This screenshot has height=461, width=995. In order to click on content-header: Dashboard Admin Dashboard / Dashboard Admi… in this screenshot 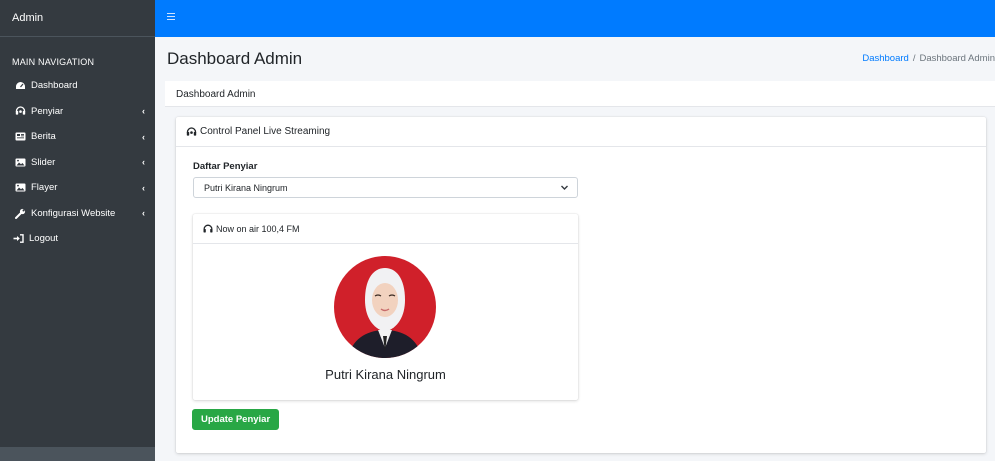, I will do `click(575, 57)`.